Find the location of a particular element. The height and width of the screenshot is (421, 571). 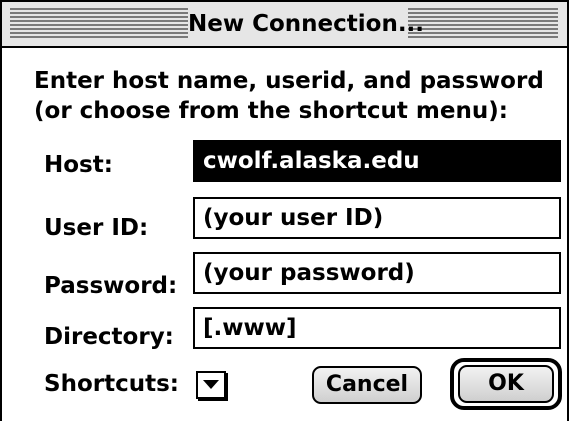

ok-button: OK is located at coordinates (506, 384).